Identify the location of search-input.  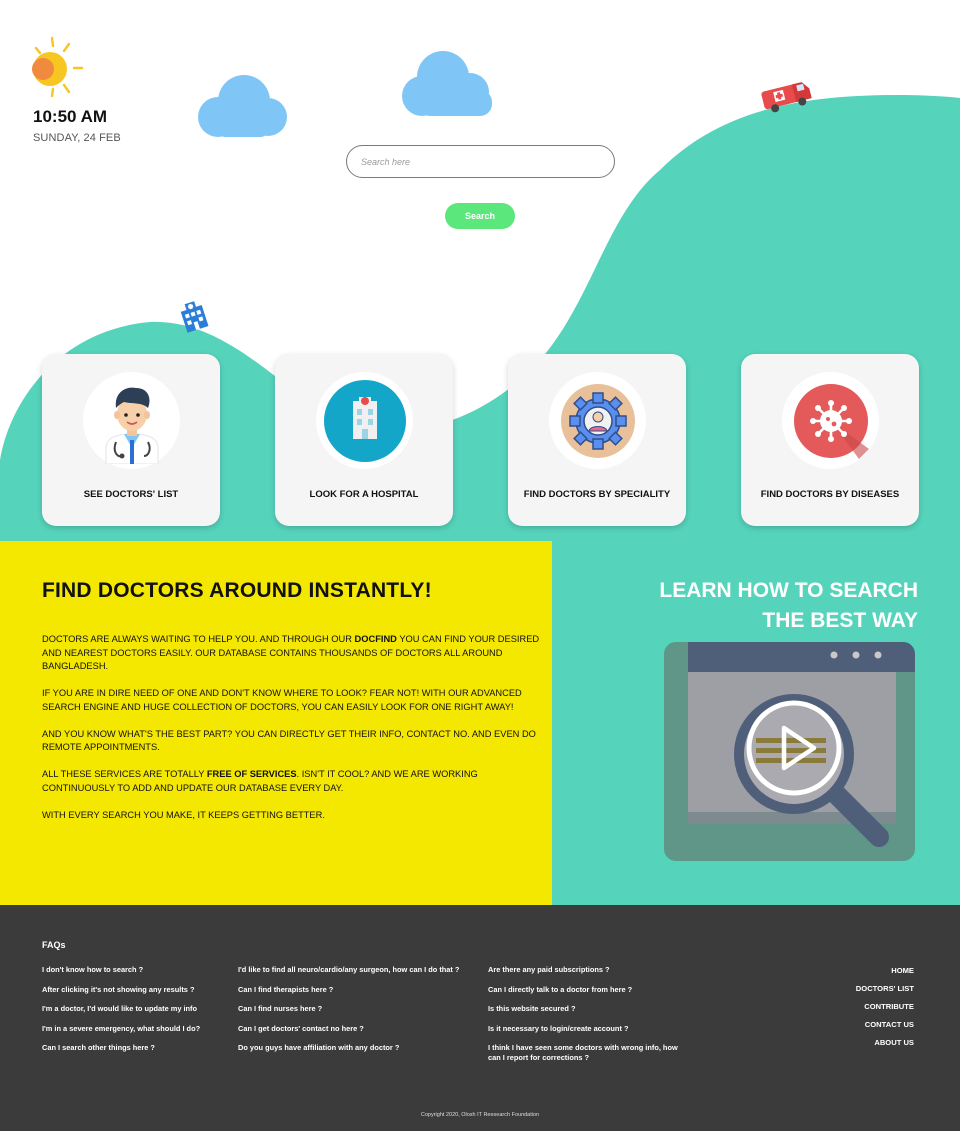
(480, 161).